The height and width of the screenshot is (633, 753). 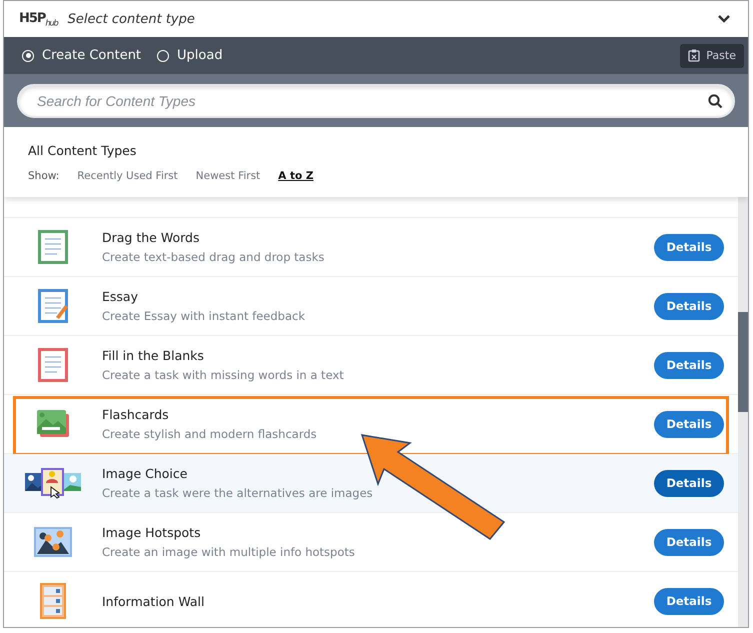 What do you see at coordinates (127, 176) in the screenshot?
I see `sort-tab: Recently Used First` at bounding box center [127, 176].